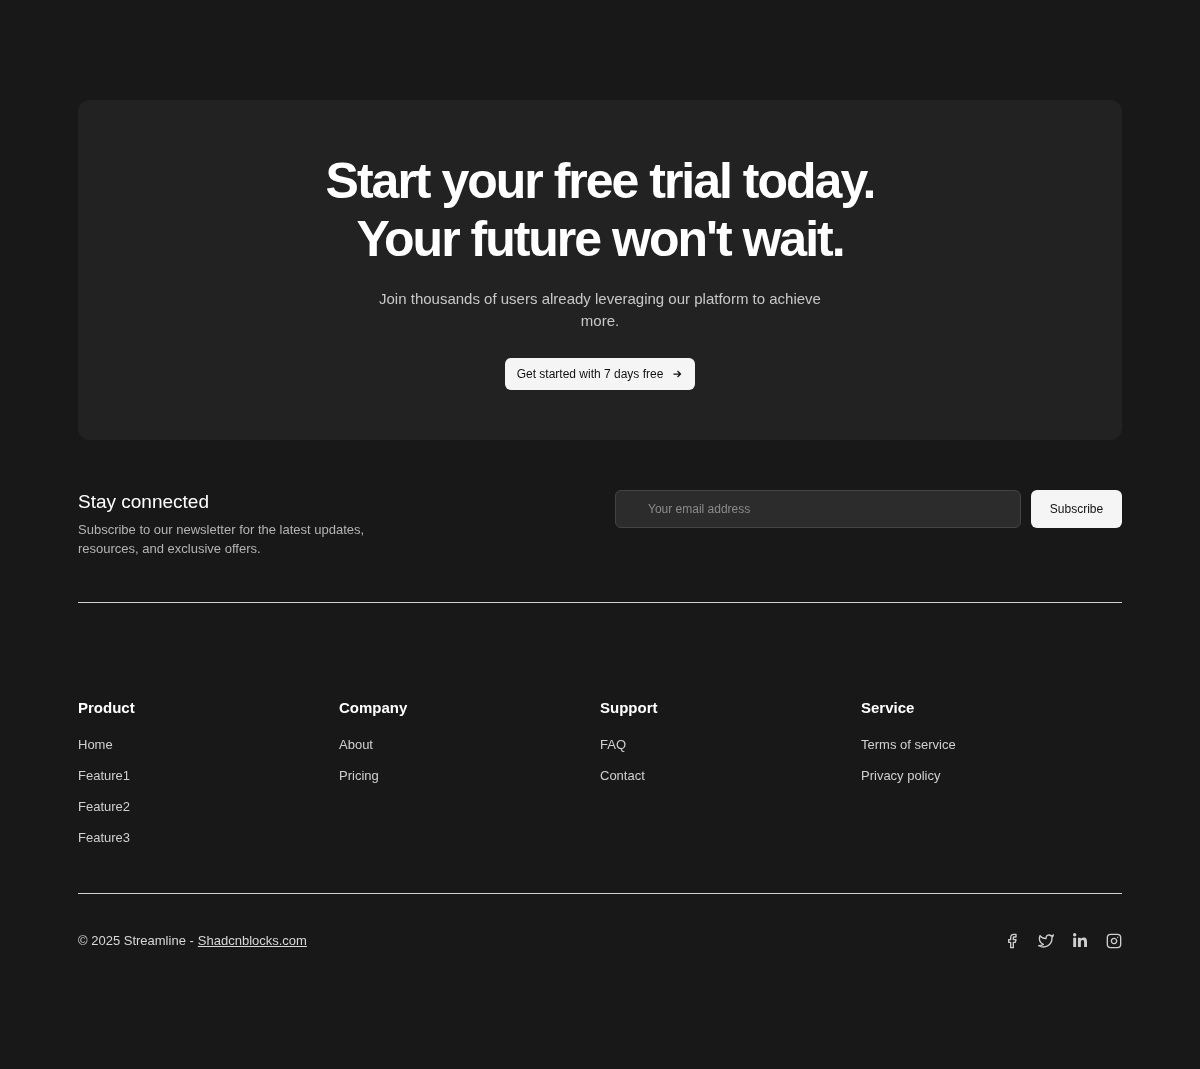  Describe the element at coordinates (144, 502) in the screenshot. I see `newsletter-title: Stay connected` at that location.